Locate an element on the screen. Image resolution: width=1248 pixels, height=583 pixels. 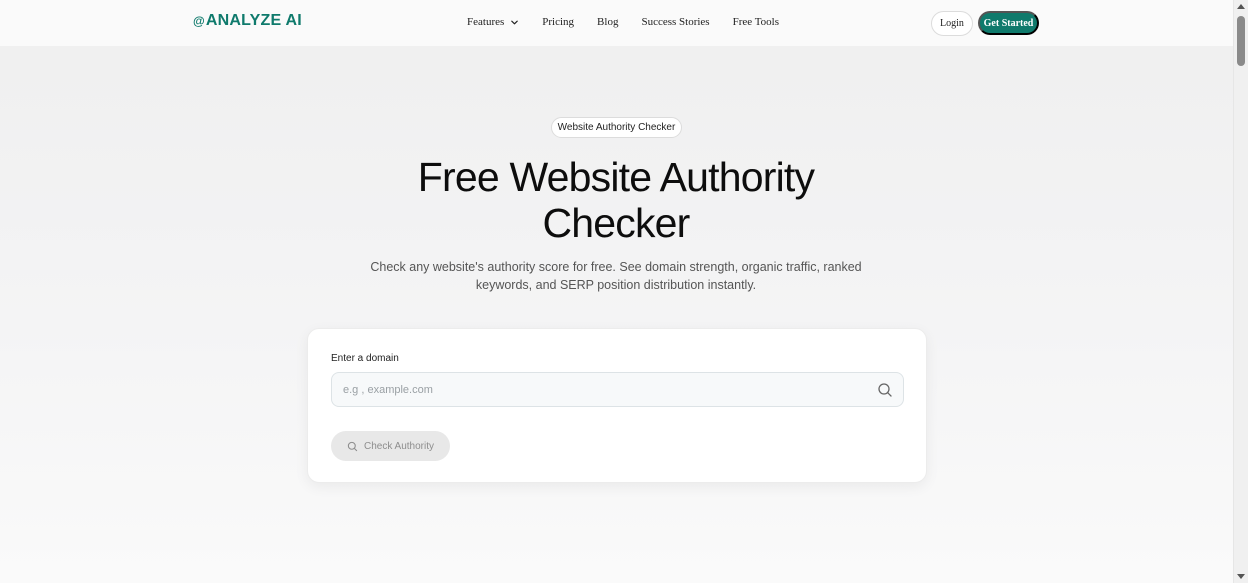
nav-item-label: Blog is located at coordinates (608, 22).